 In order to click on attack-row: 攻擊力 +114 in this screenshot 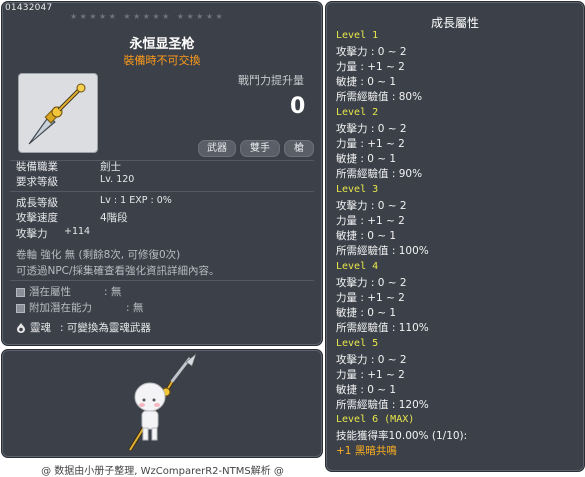, I will do `click(53, 233)`.